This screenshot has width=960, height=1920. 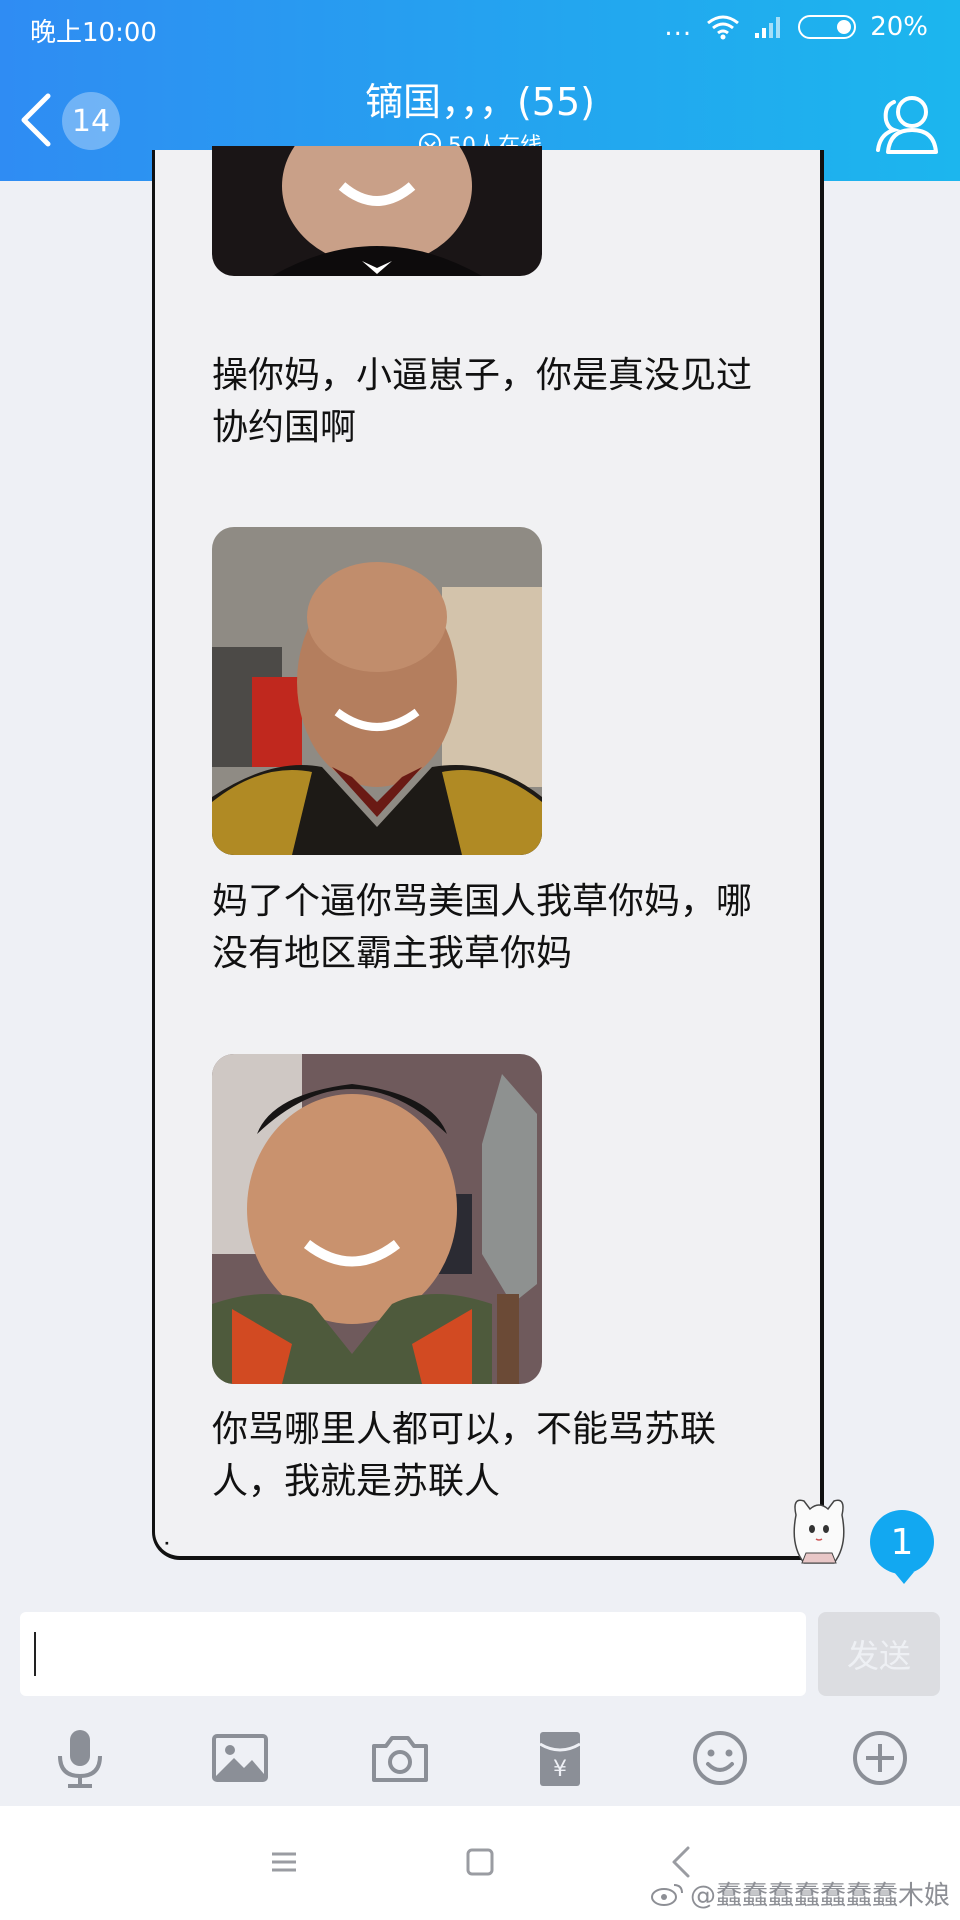 I want to click on bubble-tail-decoration: ⠄, so click(x=170, y=1540).